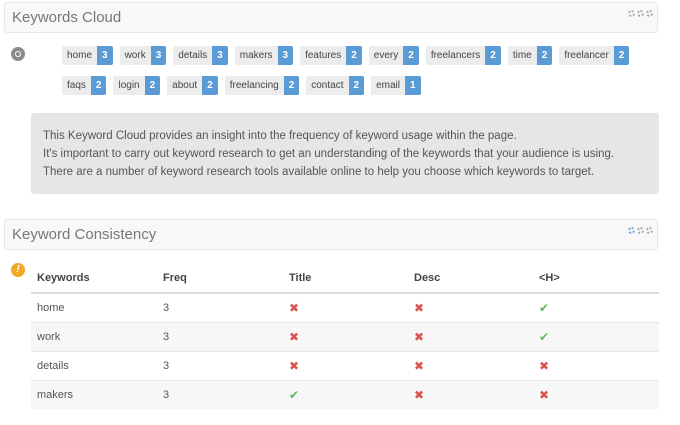 The image size is (680, 425). Describe the element at coordinates (463, 55) in the screenshot. I see `keyword-tag: freelancers 2` at that location.